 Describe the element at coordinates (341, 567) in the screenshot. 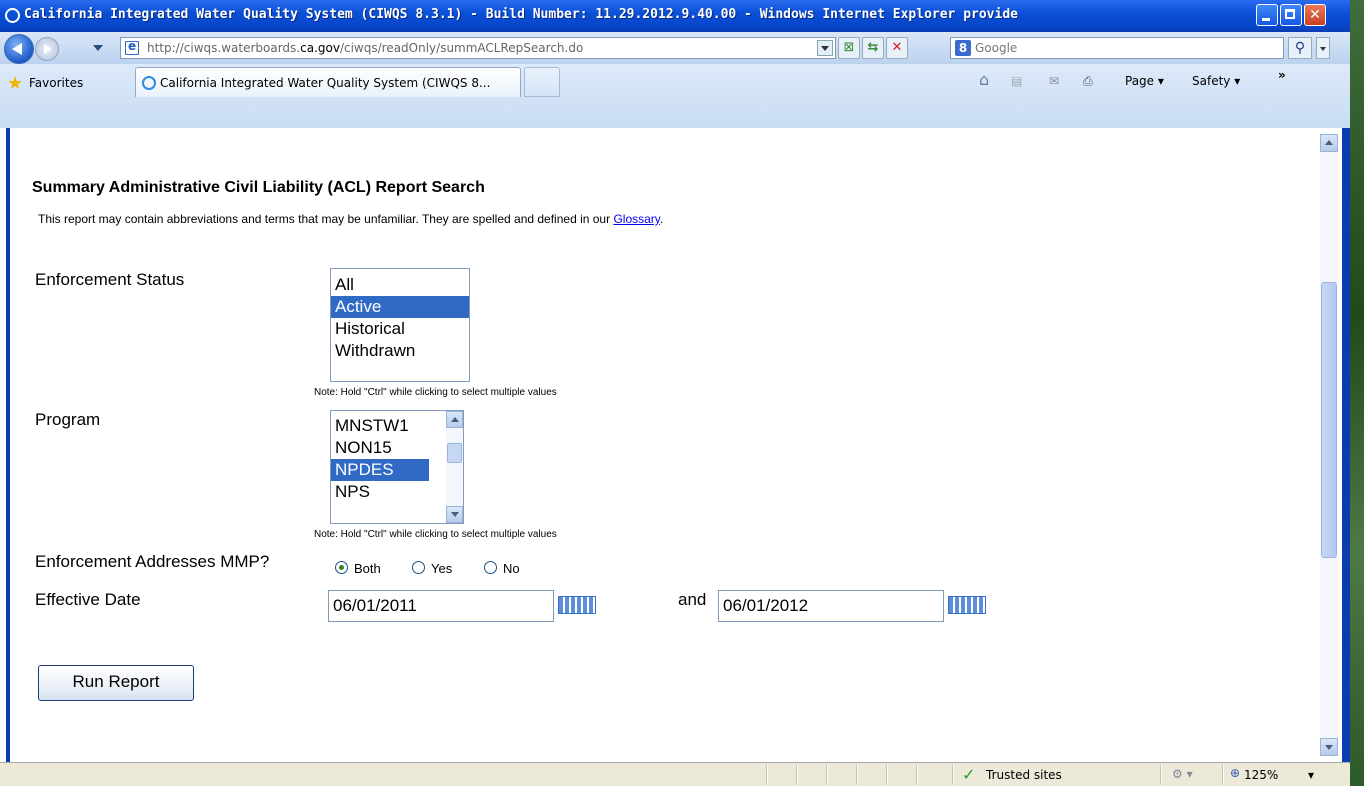

I see `radio-checked-icon` at that location.